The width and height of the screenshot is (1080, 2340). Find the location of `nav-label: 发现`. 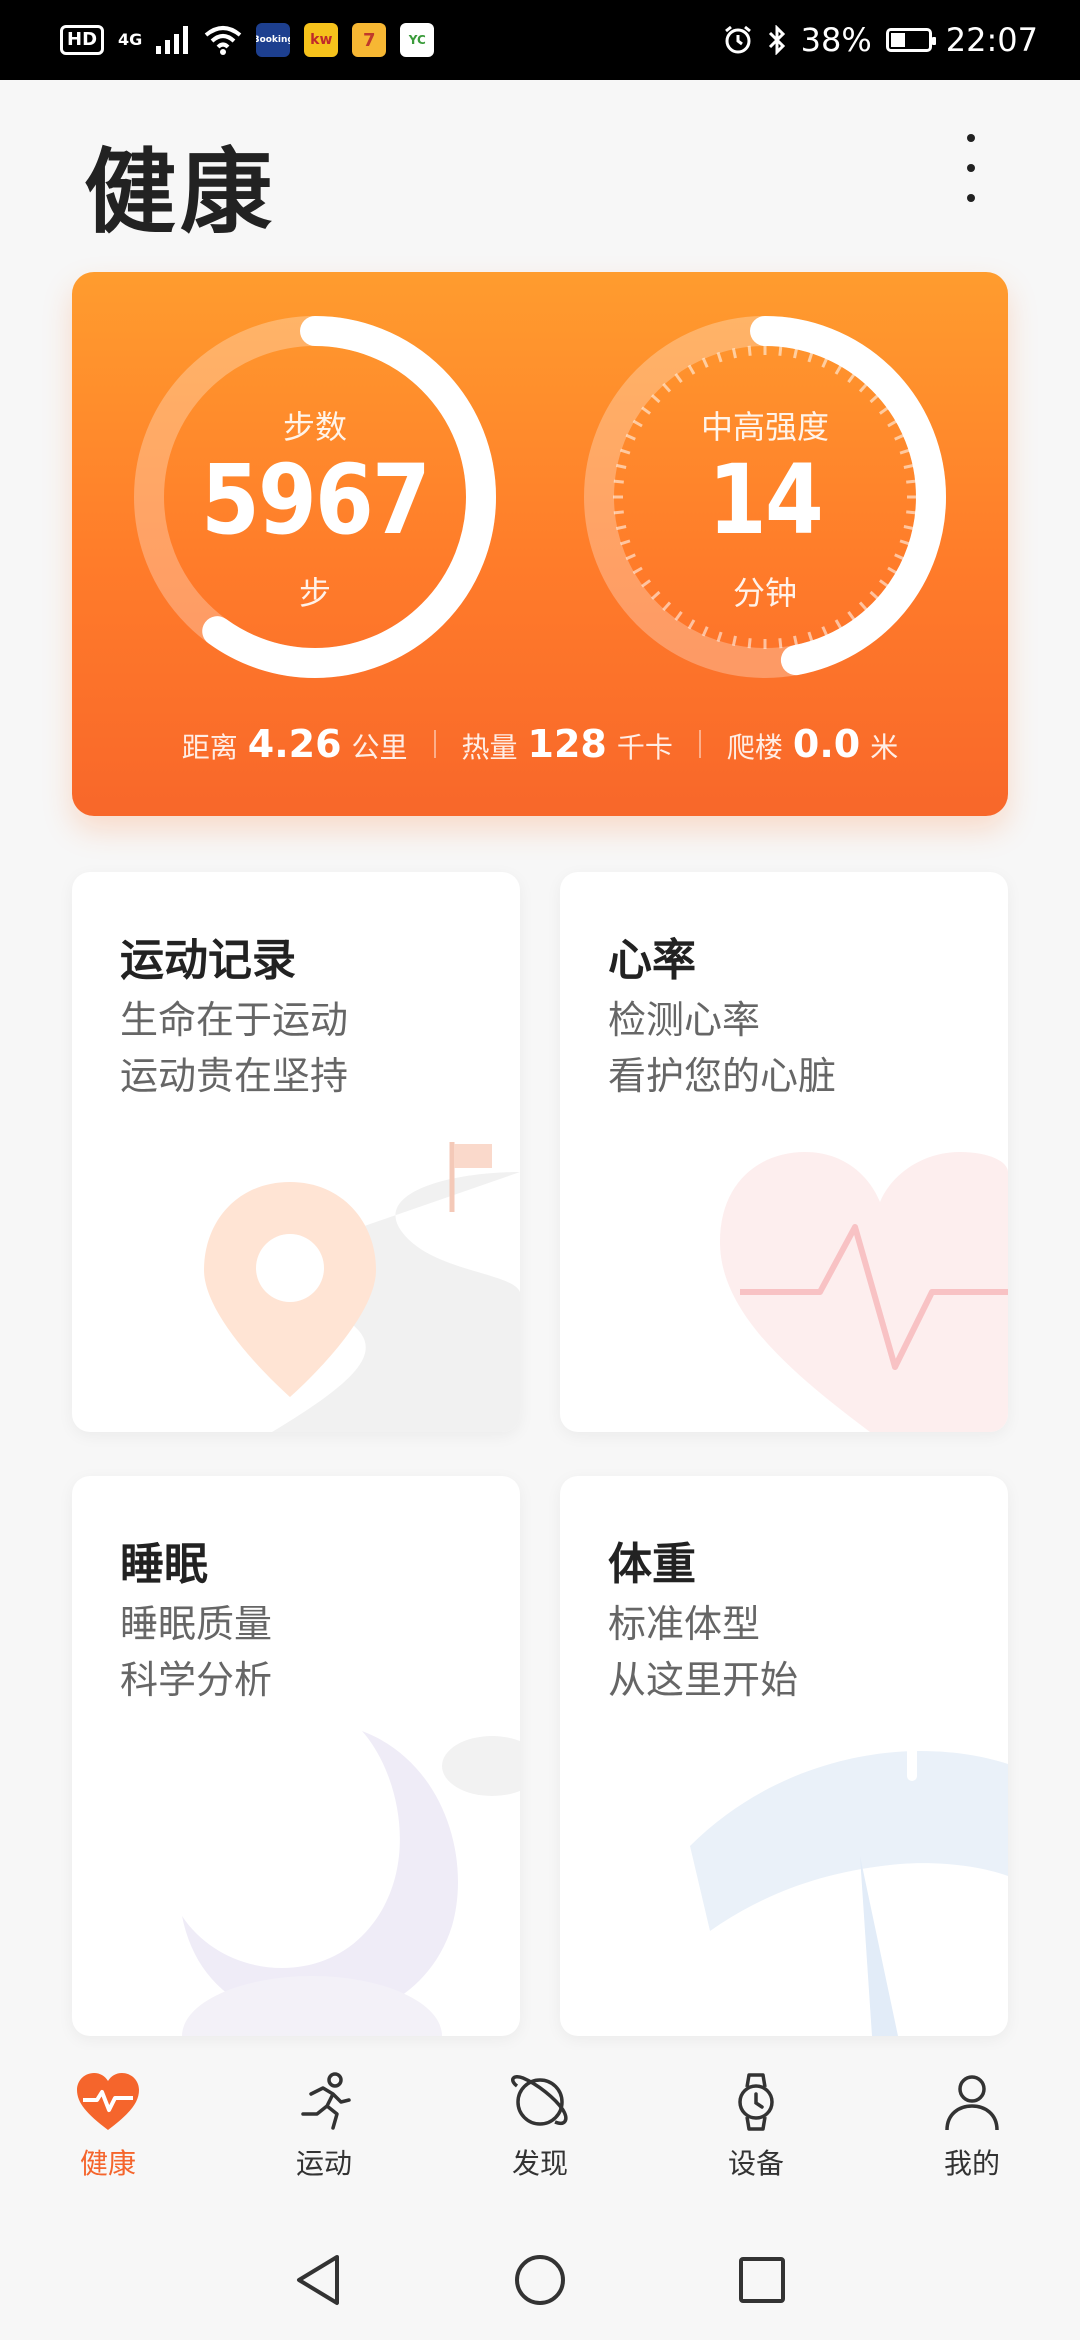

nav-label: 发现 is located at coordinates (539, 2163).